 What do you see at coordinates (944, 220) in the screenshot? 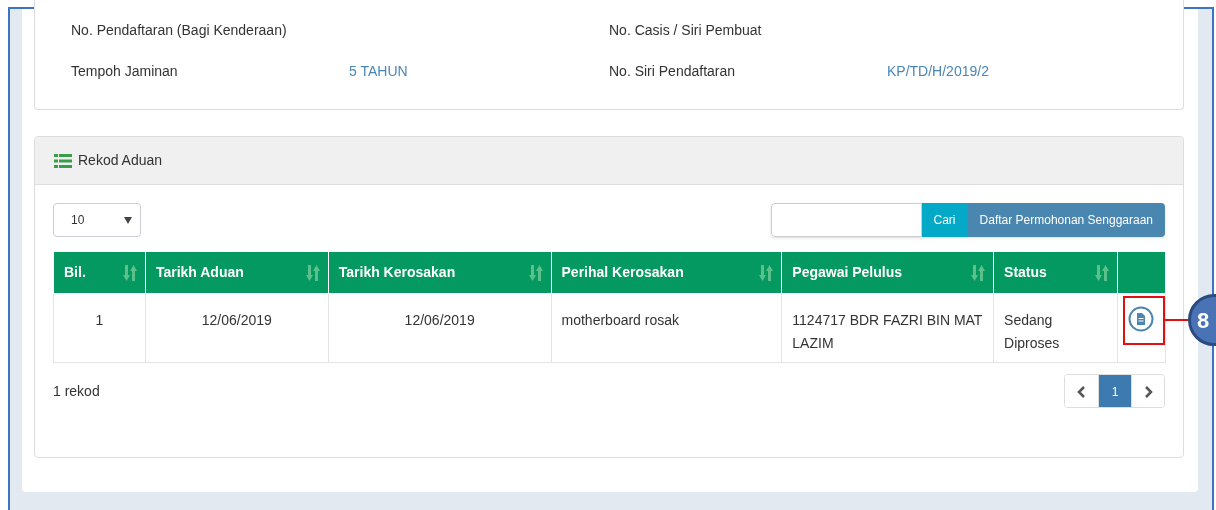
I see `search-button: Cari` at bounding box center [944, 220].